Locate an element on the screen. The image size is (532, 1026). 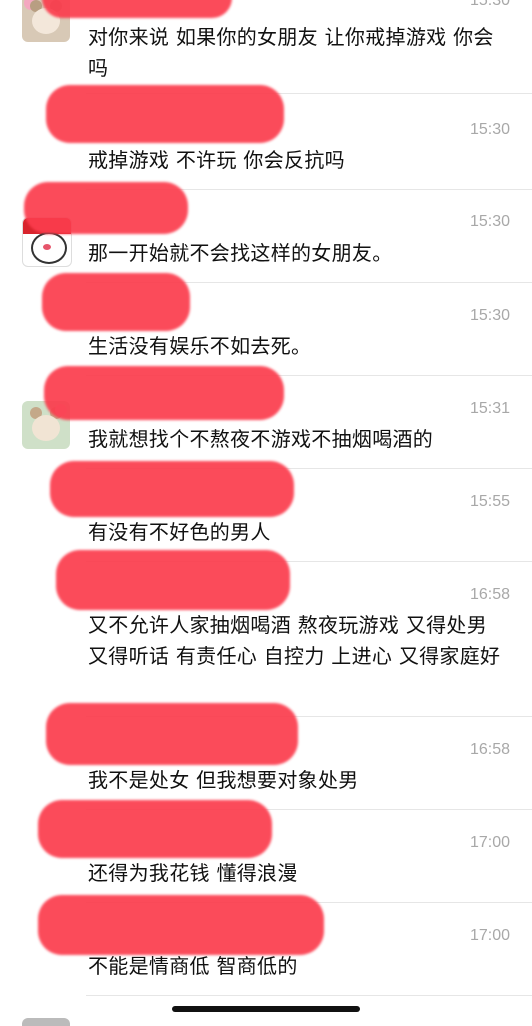
message-item: 16:58 我不是处女 但我想要对象处男 is located at coordinates (266, 756).